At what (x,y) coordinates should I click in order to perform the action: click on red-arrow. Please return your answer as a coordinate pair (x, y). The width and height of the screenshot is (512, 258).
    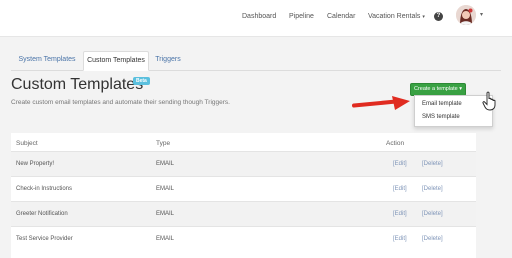
    Looking at the image, I should click on (381, 103).